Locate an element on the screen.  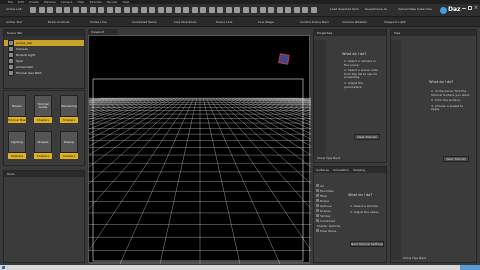
tab-simulation: Simulation is located at coordinates (341, 170).